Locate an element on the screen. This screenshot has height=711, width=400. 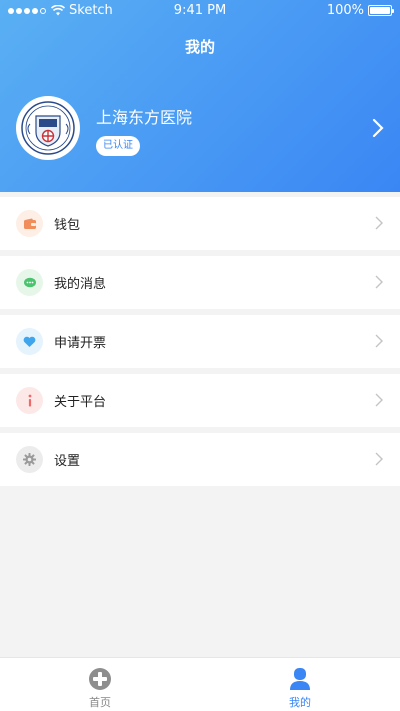
heart-icon is located at coordinates (29, 341).